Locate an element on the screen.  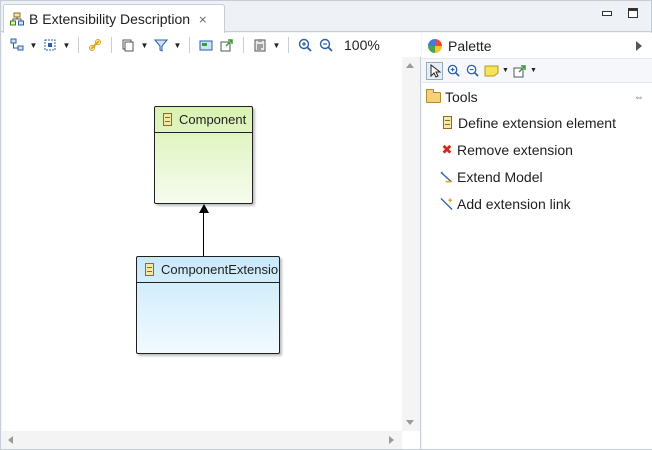
node-header: Component is located at coordinates (203, 120).